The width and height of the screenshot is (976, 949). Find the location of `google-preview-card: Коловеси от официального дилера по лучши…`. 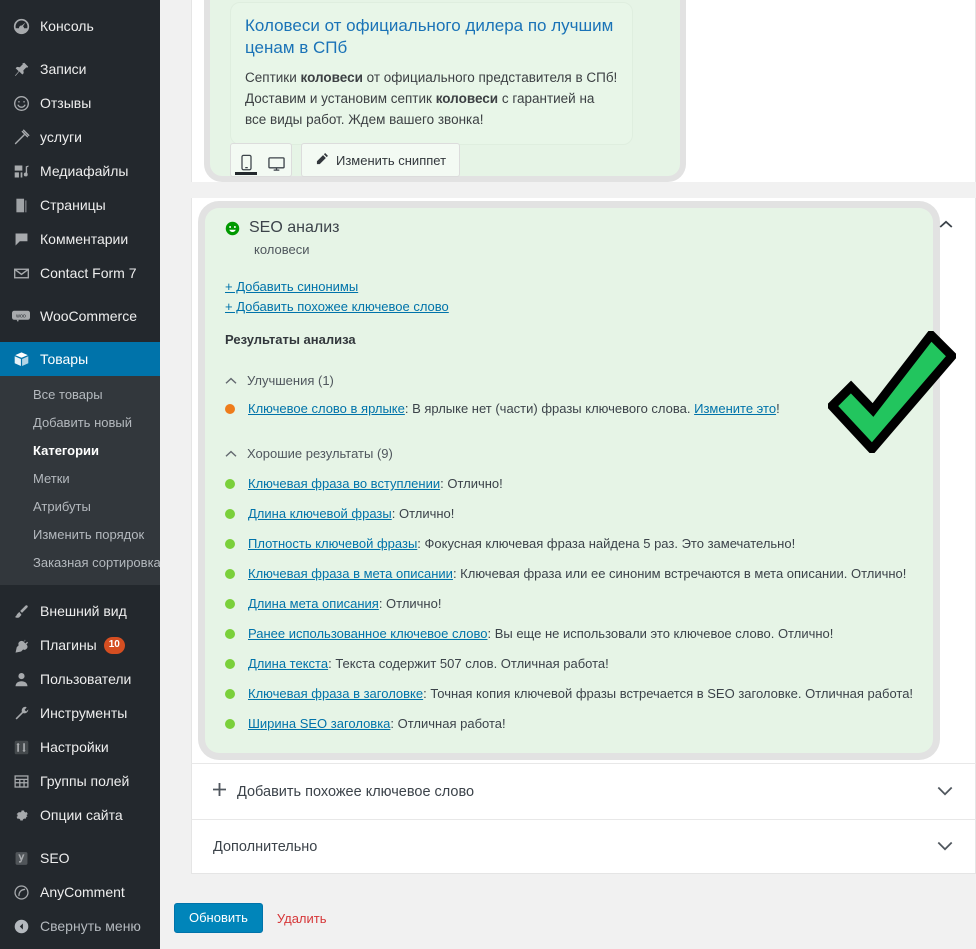

google-preview-card: Коловеси от официального дилера по лучши… is located at coordinates (431, 73).